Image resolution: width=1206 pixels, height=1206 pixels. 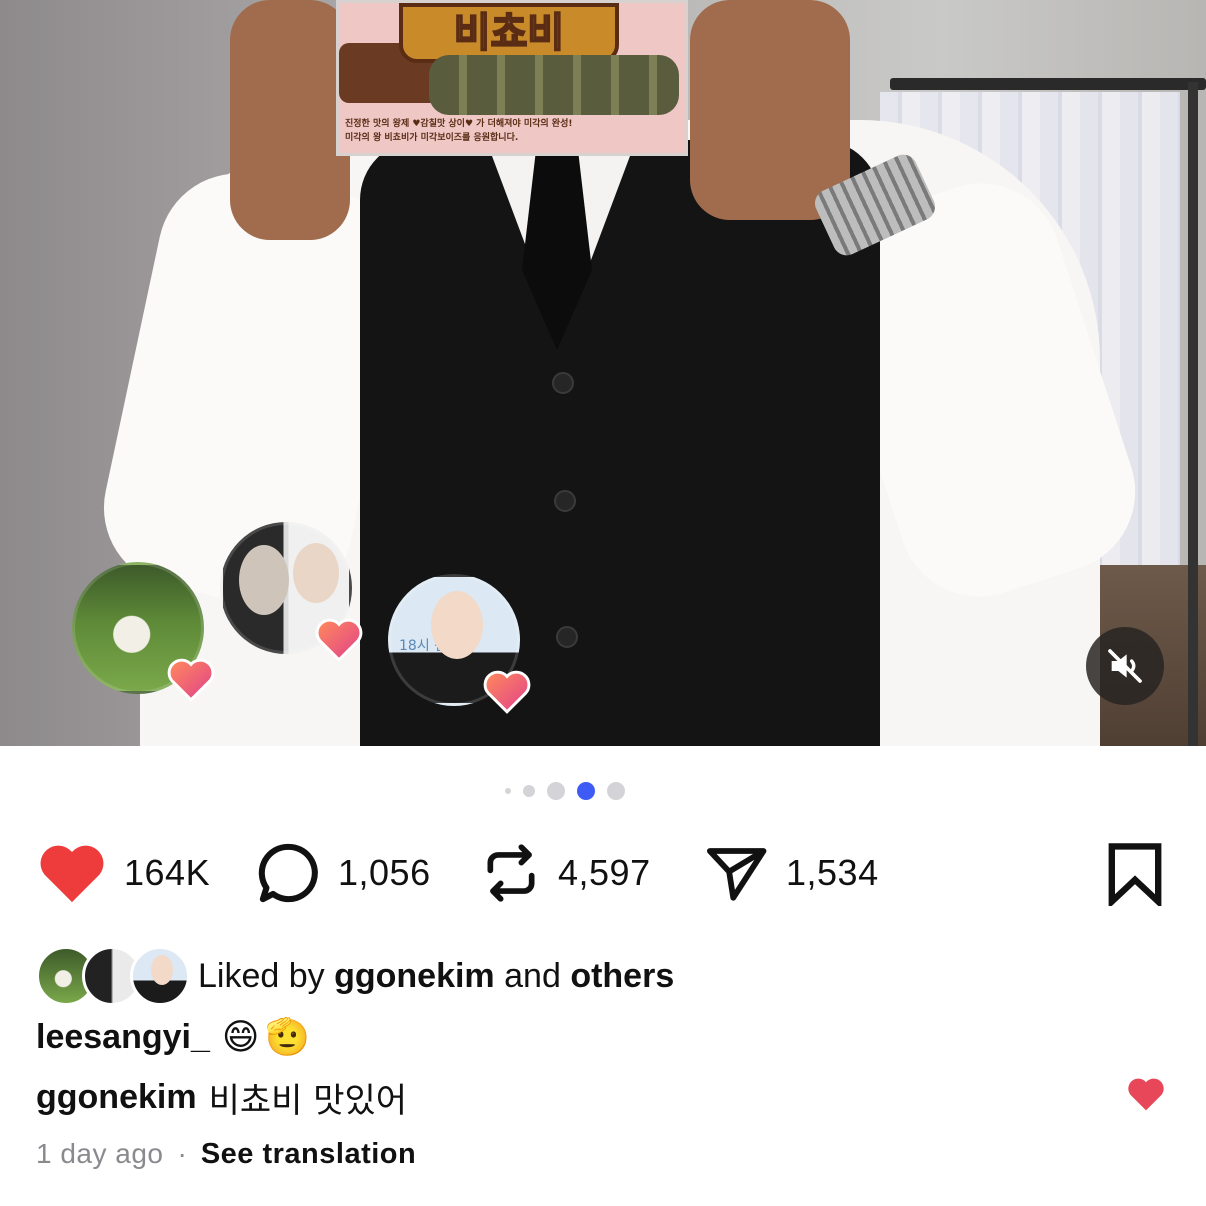 I want to click on bubble-caption-text: 18시 선공개, so click(x=436, y=646).